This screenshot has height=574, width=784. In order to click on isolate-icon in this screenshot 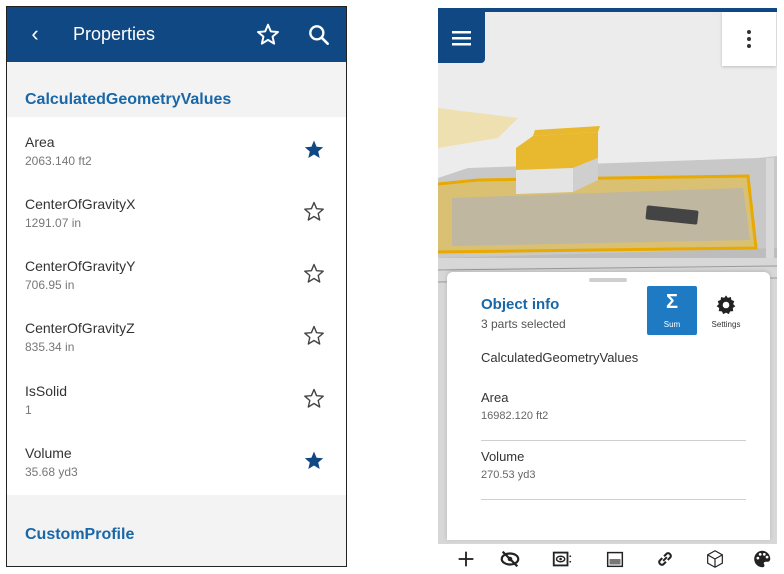, I will do `click(562, 559)`.